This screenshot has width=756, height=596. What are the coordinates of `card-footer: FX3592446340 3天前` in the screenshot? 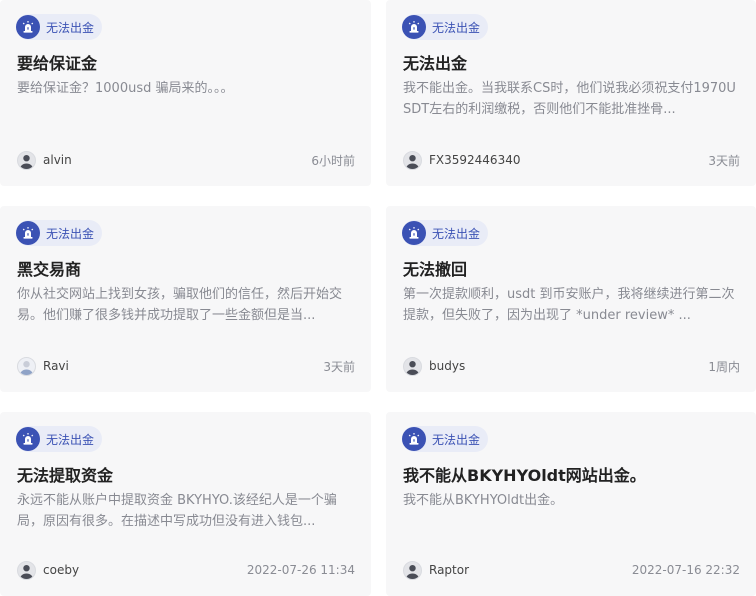 It's located at (571, 160).